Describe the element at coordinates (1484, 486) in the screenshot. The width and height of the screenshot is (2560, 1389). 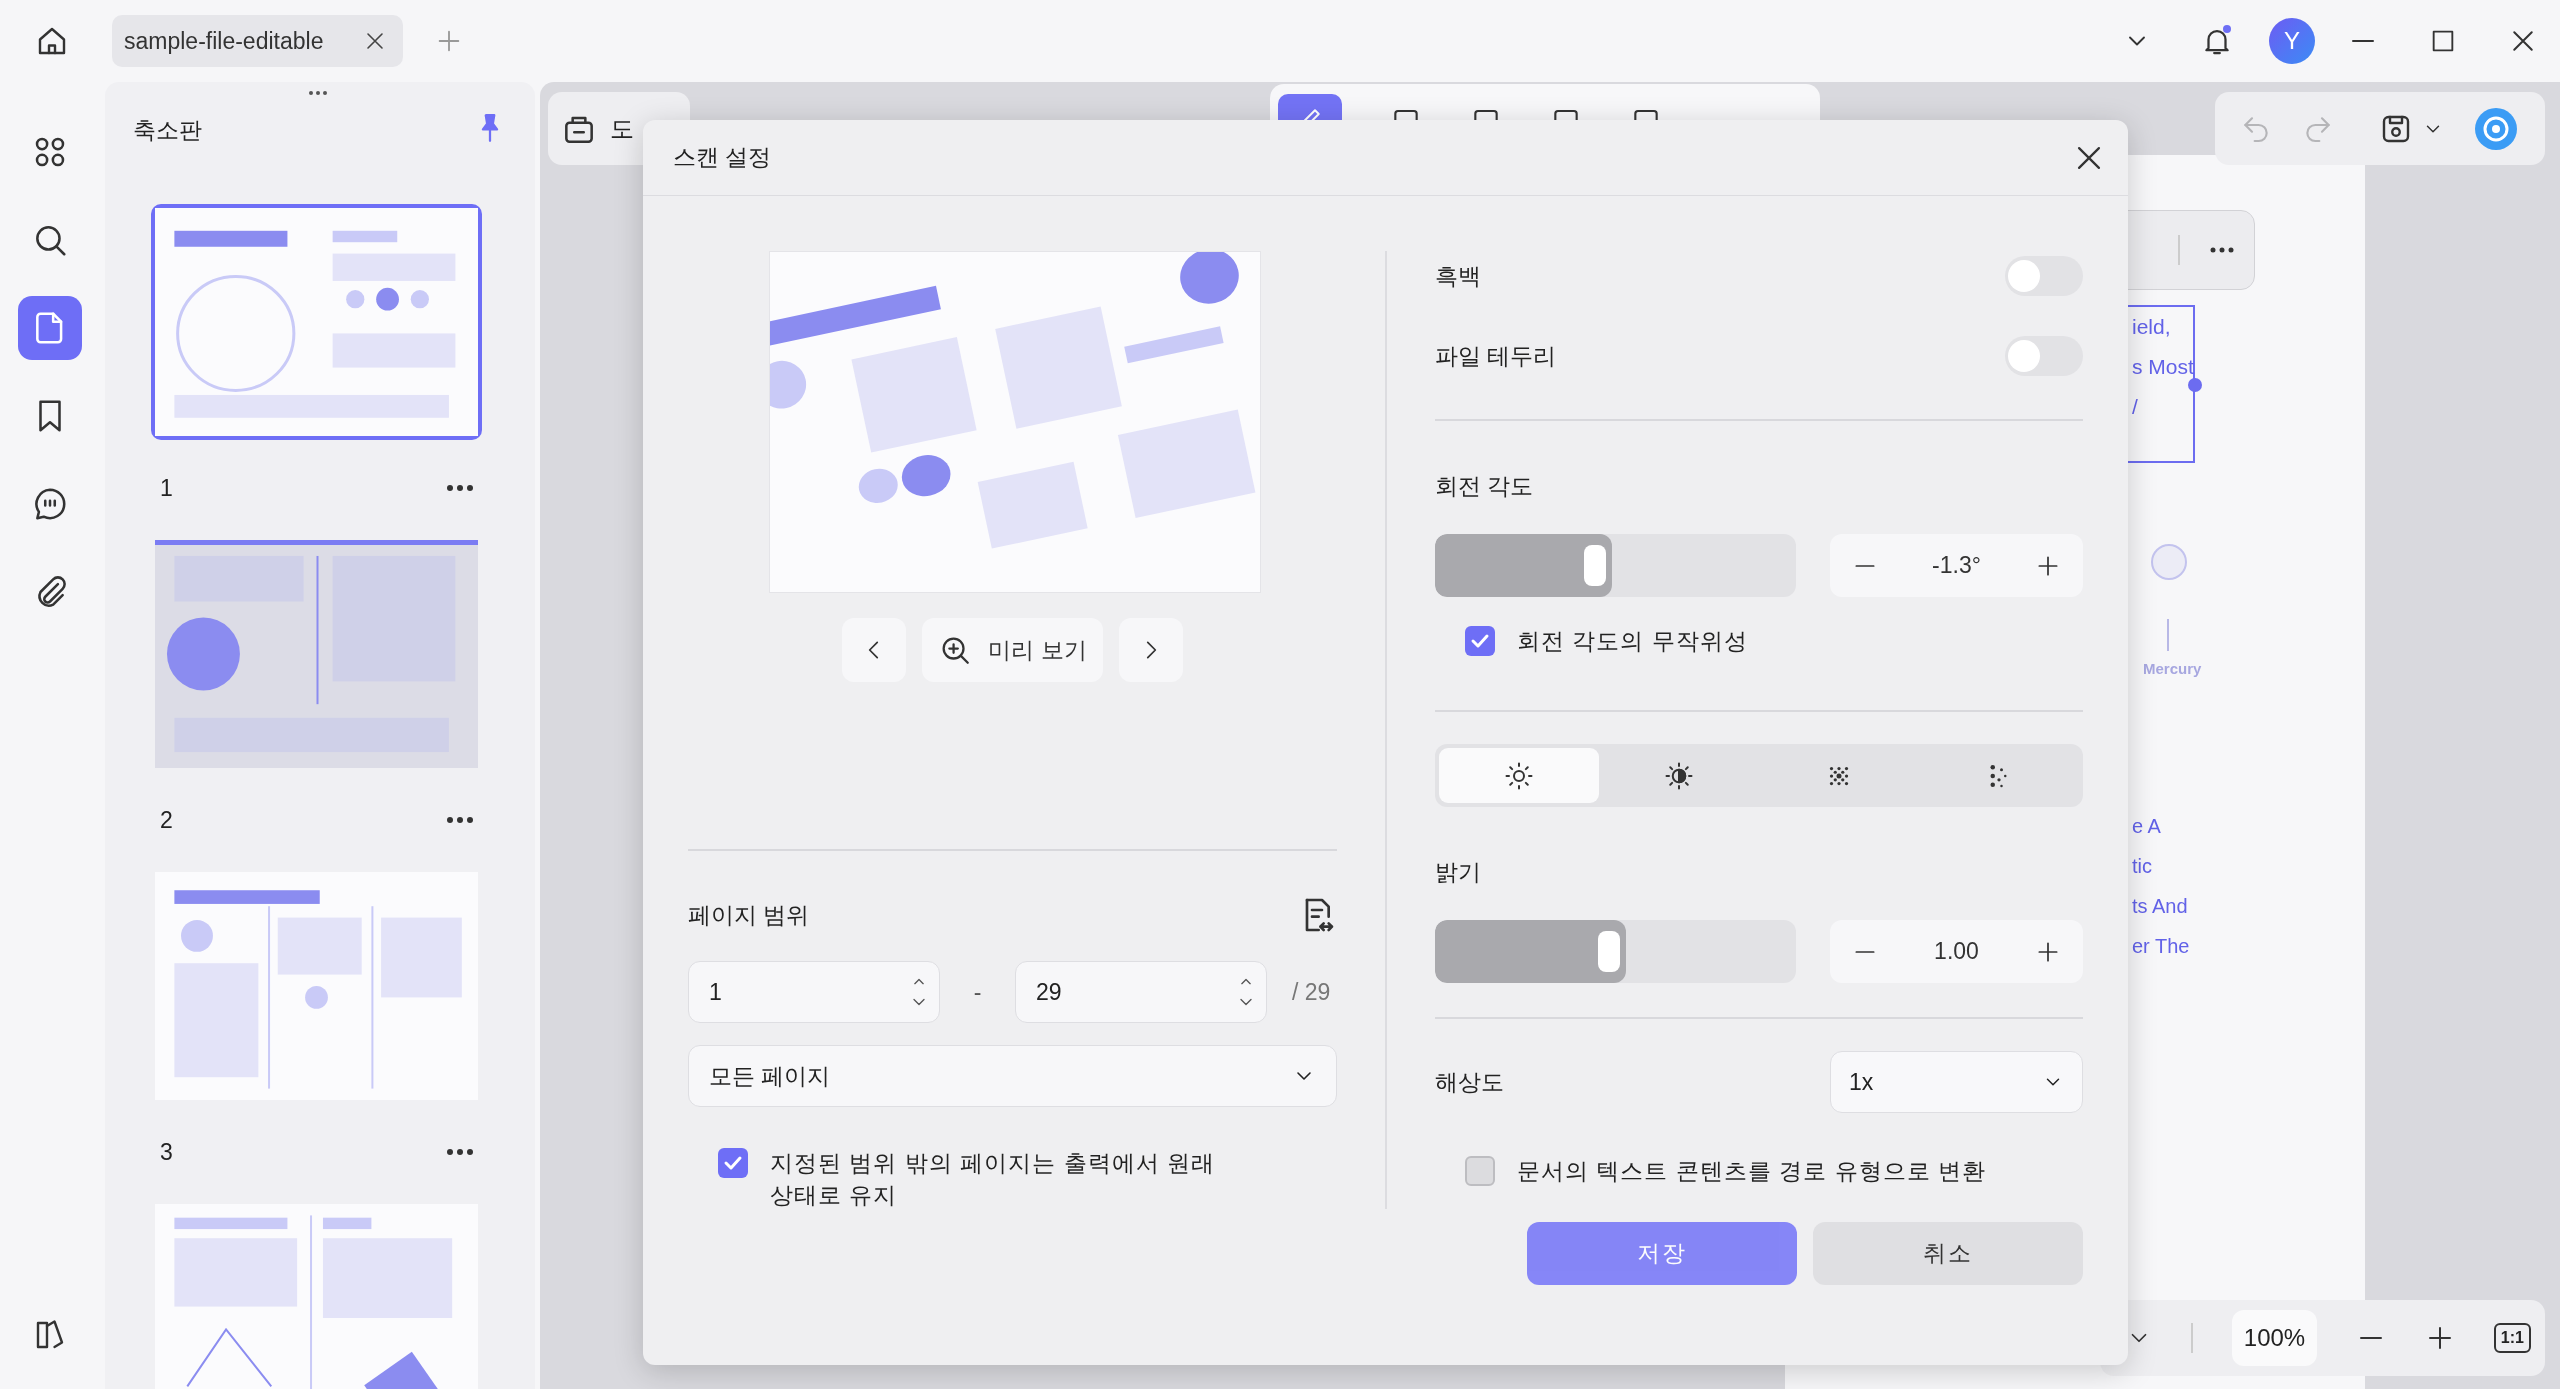
I see `section-label: 회전 각도` at that location.